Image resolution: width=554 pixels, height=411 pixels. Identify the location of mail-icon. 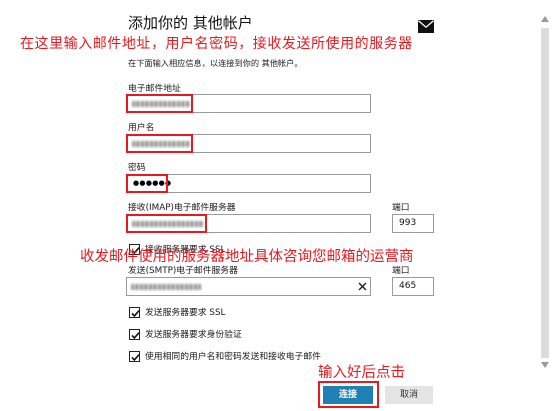
(426, 26).